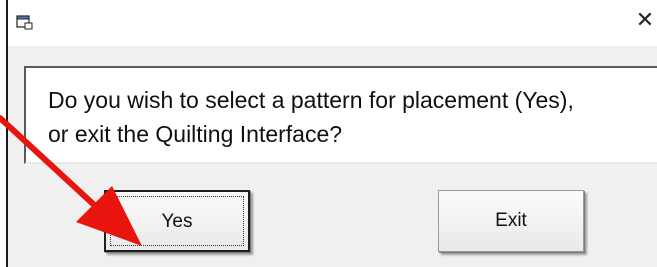 The image size is (657, 267). I want to click on message-line-2: or exit the Quilting Interface?, so click(195, 134).